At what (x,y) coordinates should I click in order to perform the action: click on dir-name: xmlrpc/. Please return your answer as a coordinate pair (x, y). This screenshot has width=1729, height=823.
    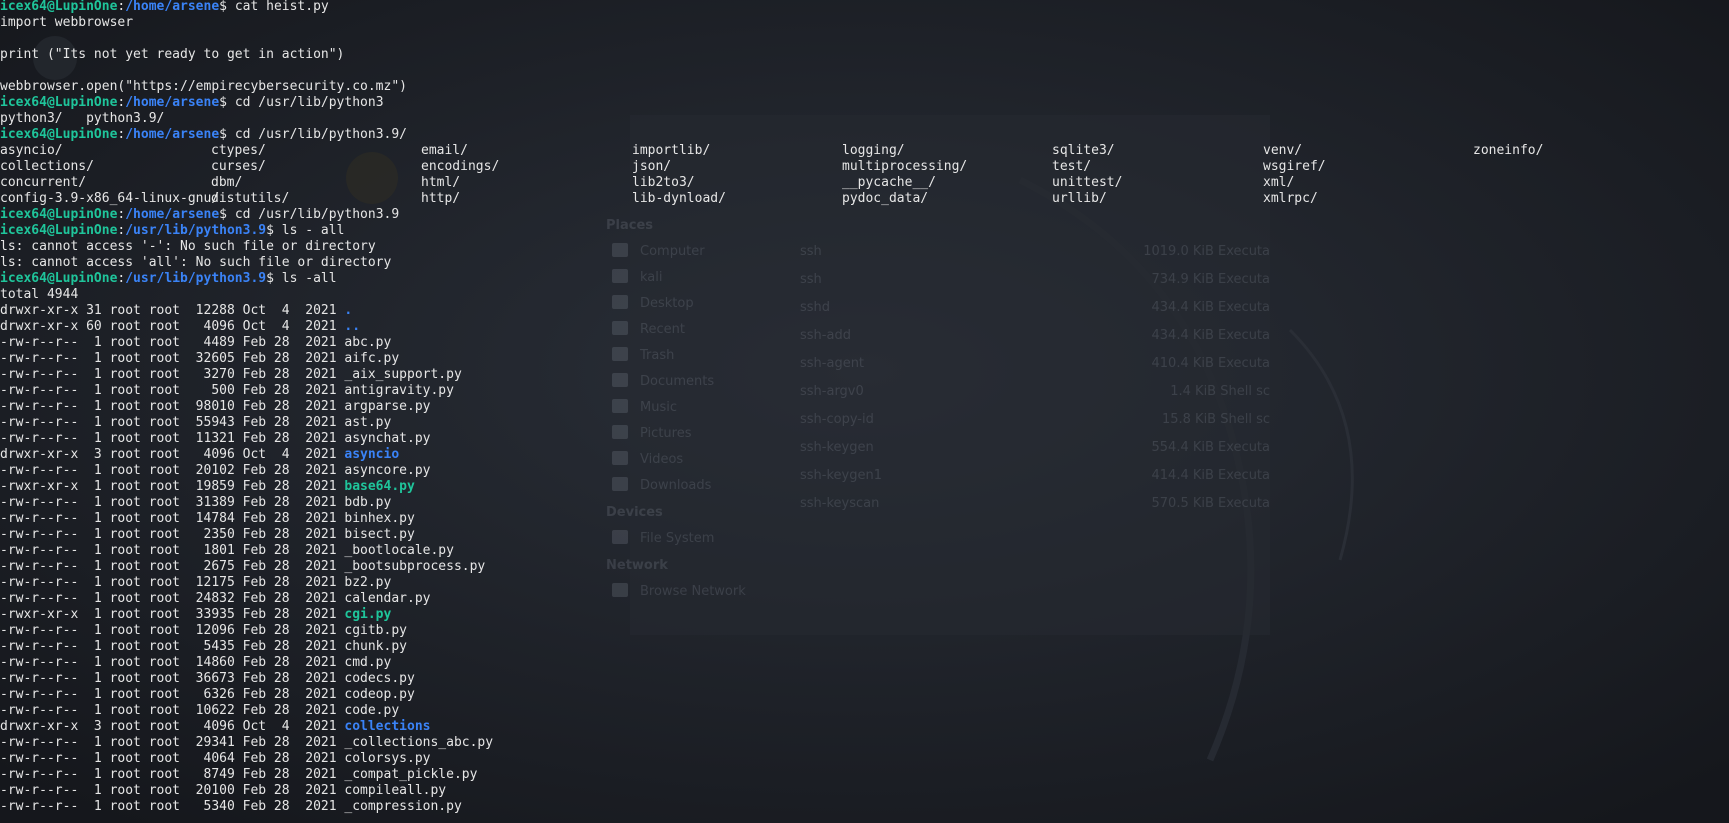
    Looking at the image, I should click on (1290, 198).